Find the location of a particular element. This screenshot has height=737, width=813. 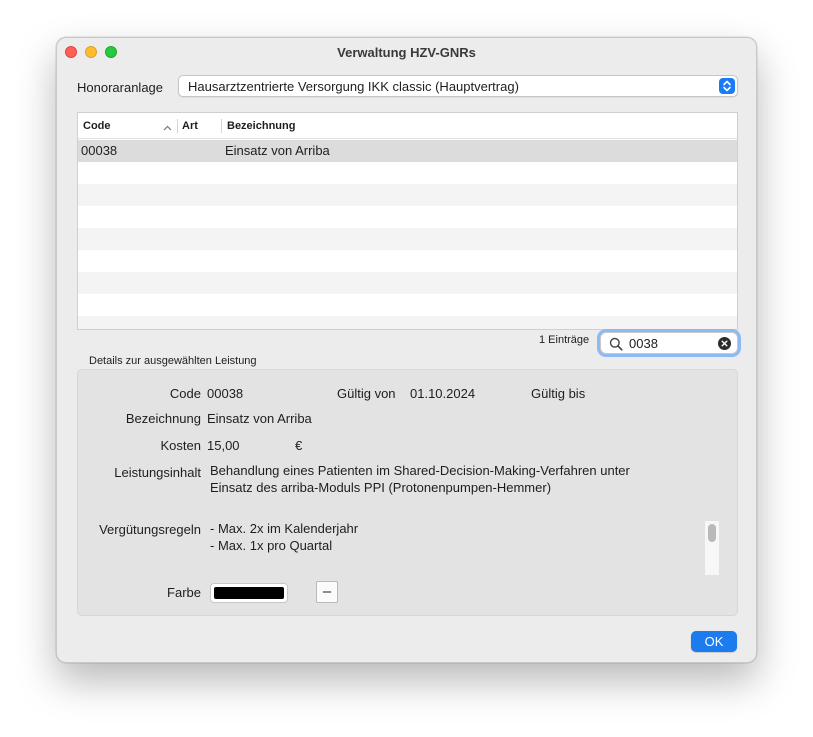

code-label: Code is located at coordinates (185, 393).